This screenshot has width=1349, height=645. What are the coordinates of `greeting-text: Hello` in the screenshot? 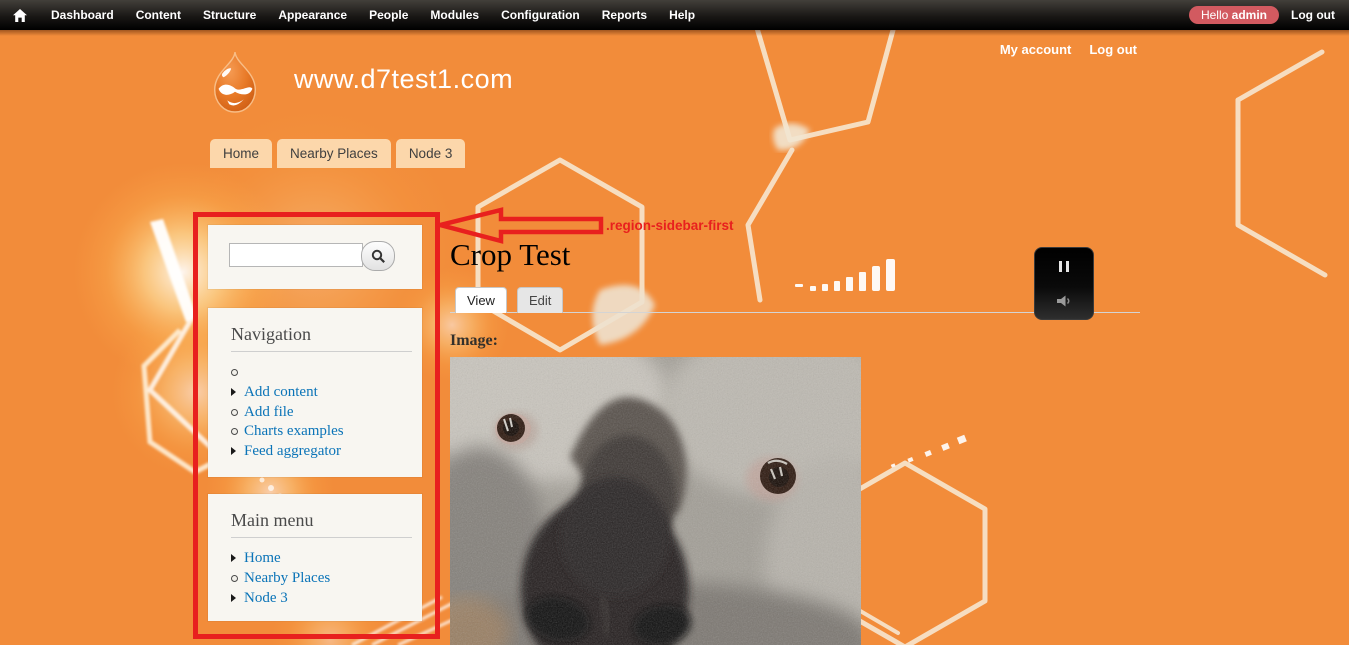 It's located at (1214, 15).